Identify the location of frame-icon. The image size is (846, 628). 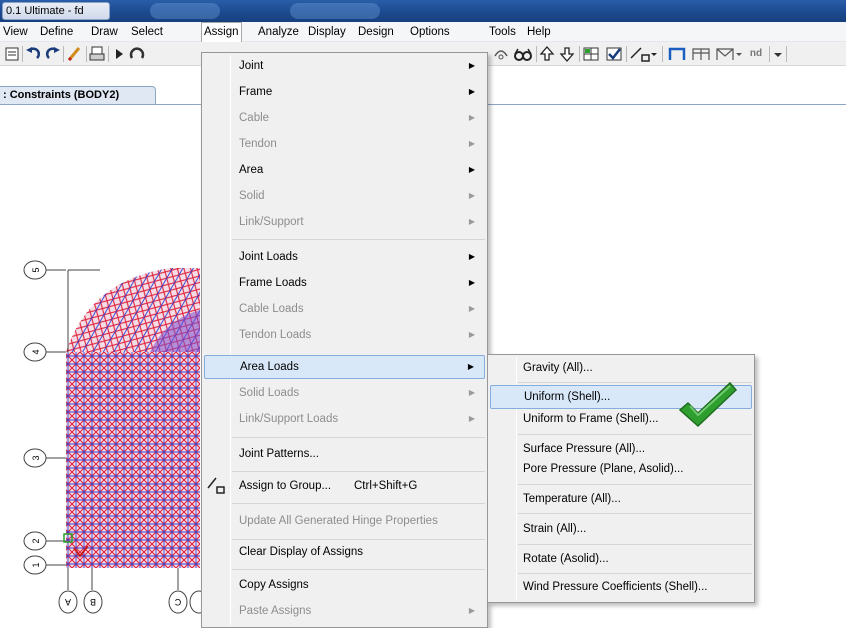
(677, 54).